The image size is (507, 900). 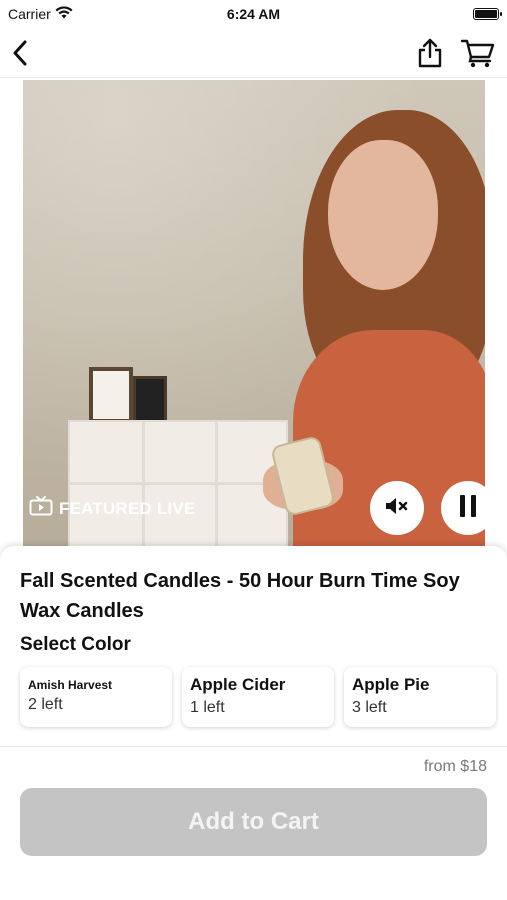 What do you see at coordinates (207, 707) in the screenshot?
I see `option-stock: 1 left` at bounding box center [207, 707].